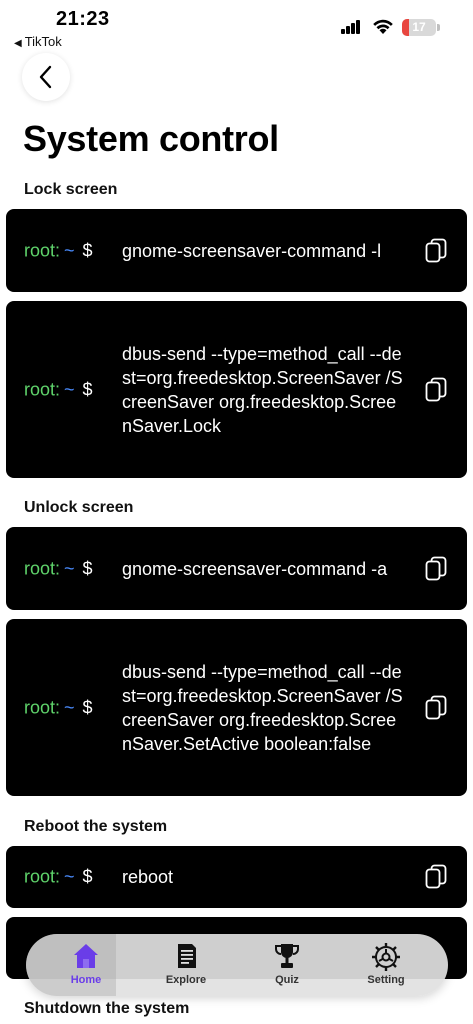 Image resolution: width=473 pixels, height=1024 pixels. Describe the element at coordinates (79, 507) in the screenshot. I see `section-label-unlock-screen: Unlock screen` at that location.